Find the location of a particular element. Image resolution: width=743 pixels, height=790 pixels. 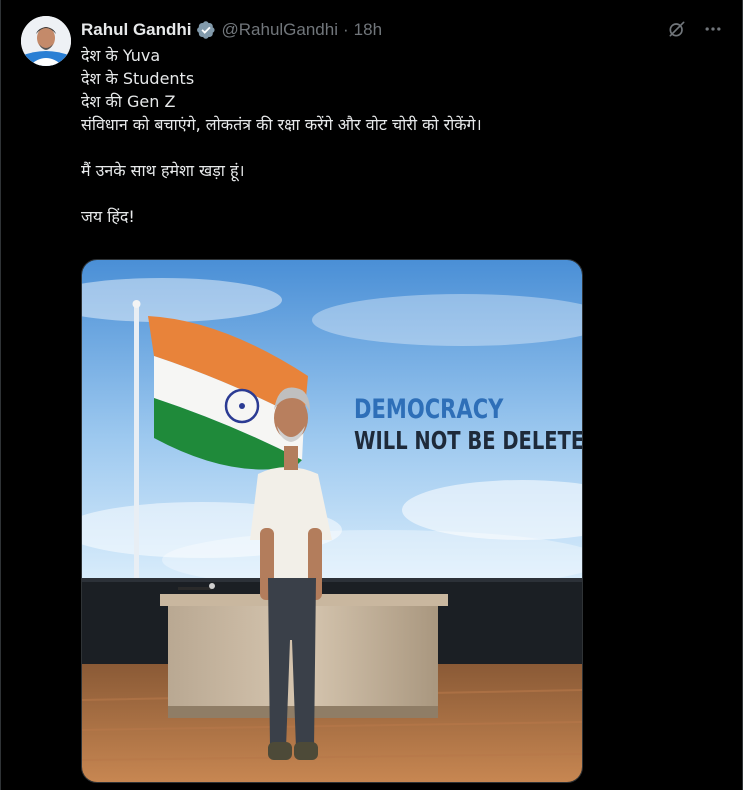

avatar-image is located at coordinates (46, 41).